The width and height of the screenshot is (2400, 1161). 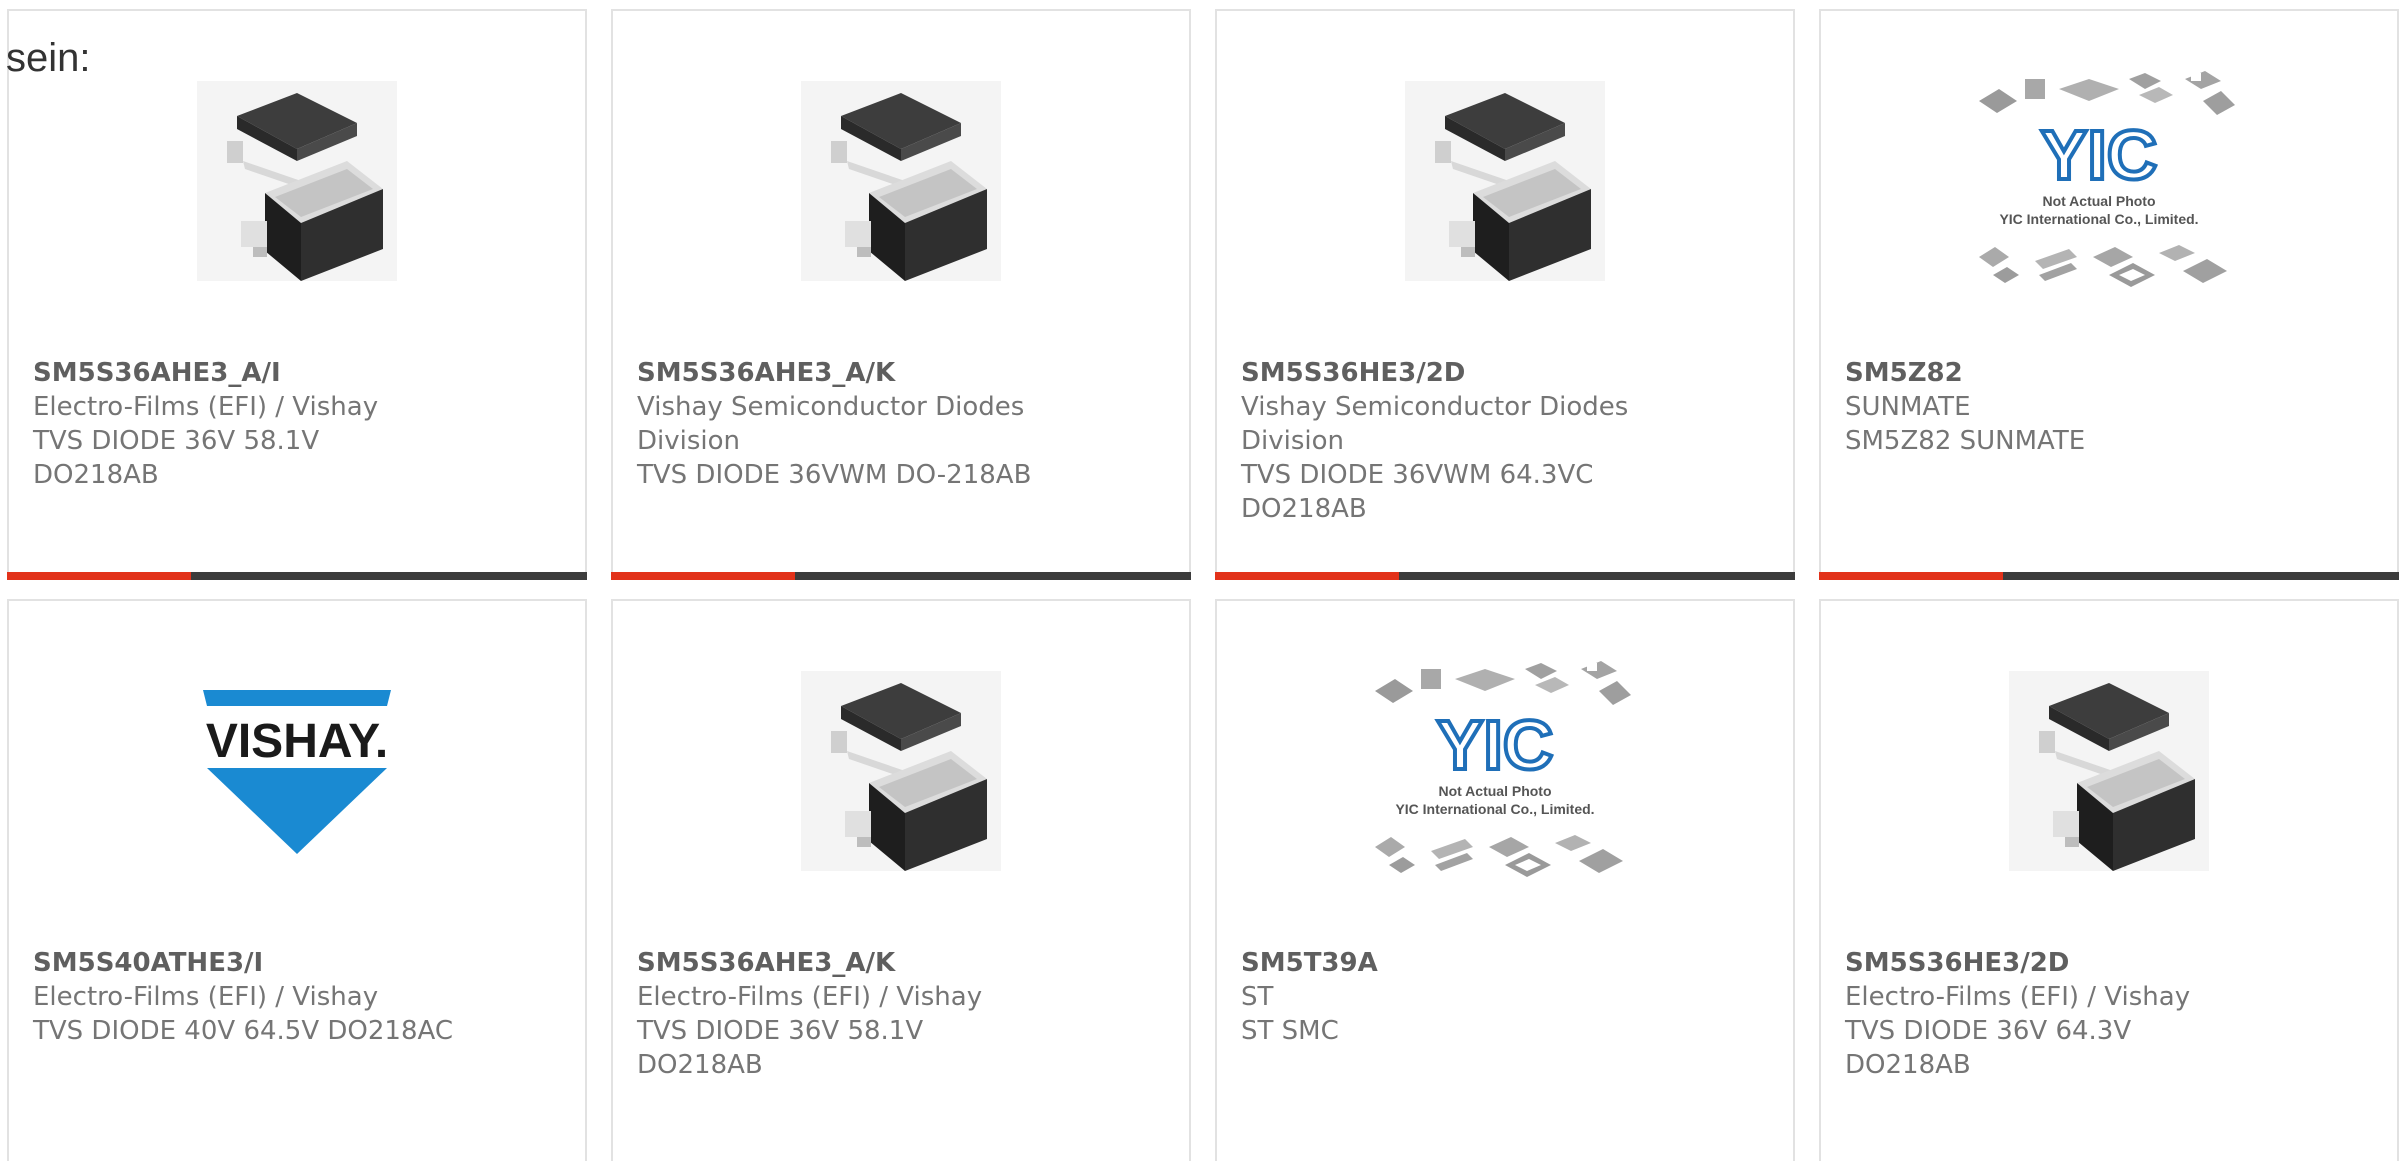 What do you see at coordinates (1965, 441) in the screenshot?
I see `product-description: SM5Z82 SUNMATE` at bounding box center [1965, 441].